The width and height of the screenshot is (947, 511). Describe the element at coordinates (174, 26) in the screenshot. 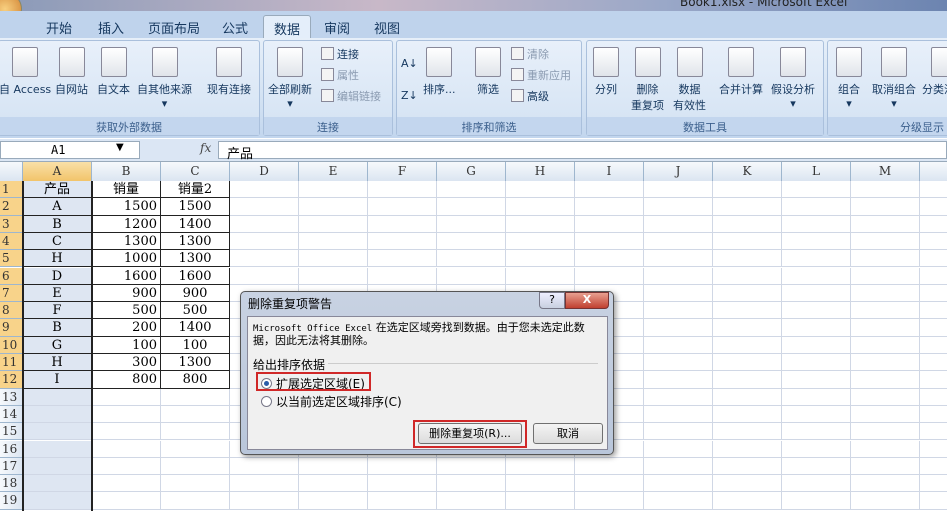

I see `tab-page-layout: 页面布局` at that location.